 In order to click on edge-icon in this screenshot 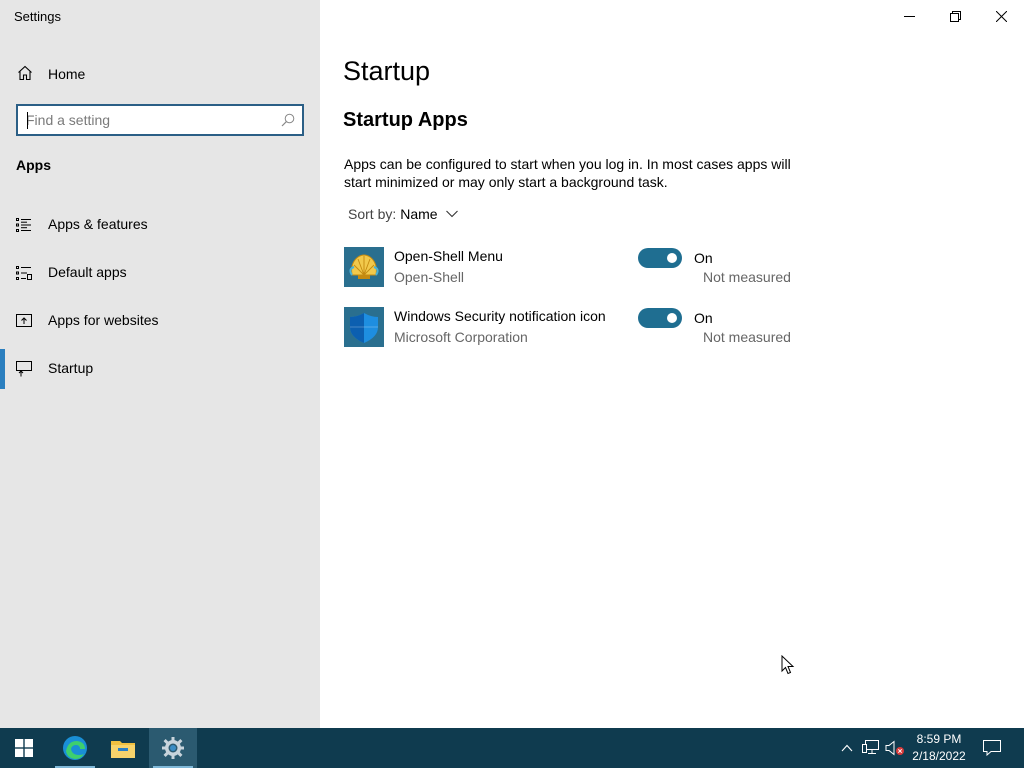, I will do `click(75, 748)`.